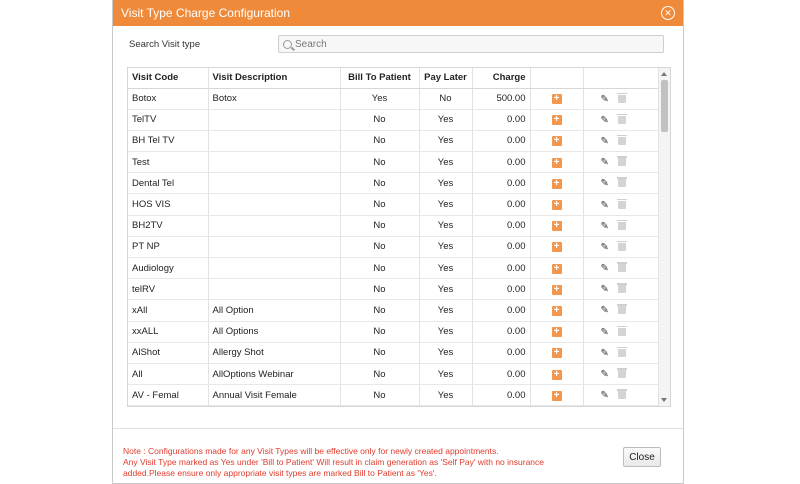 Image resolution: width=800 pixels, height=484 pixels. Describe the element at coordinates (393, 141) in the screenshot. I see `table-row: BH Tel TV No Yes 0.00 + ✎` at that location.